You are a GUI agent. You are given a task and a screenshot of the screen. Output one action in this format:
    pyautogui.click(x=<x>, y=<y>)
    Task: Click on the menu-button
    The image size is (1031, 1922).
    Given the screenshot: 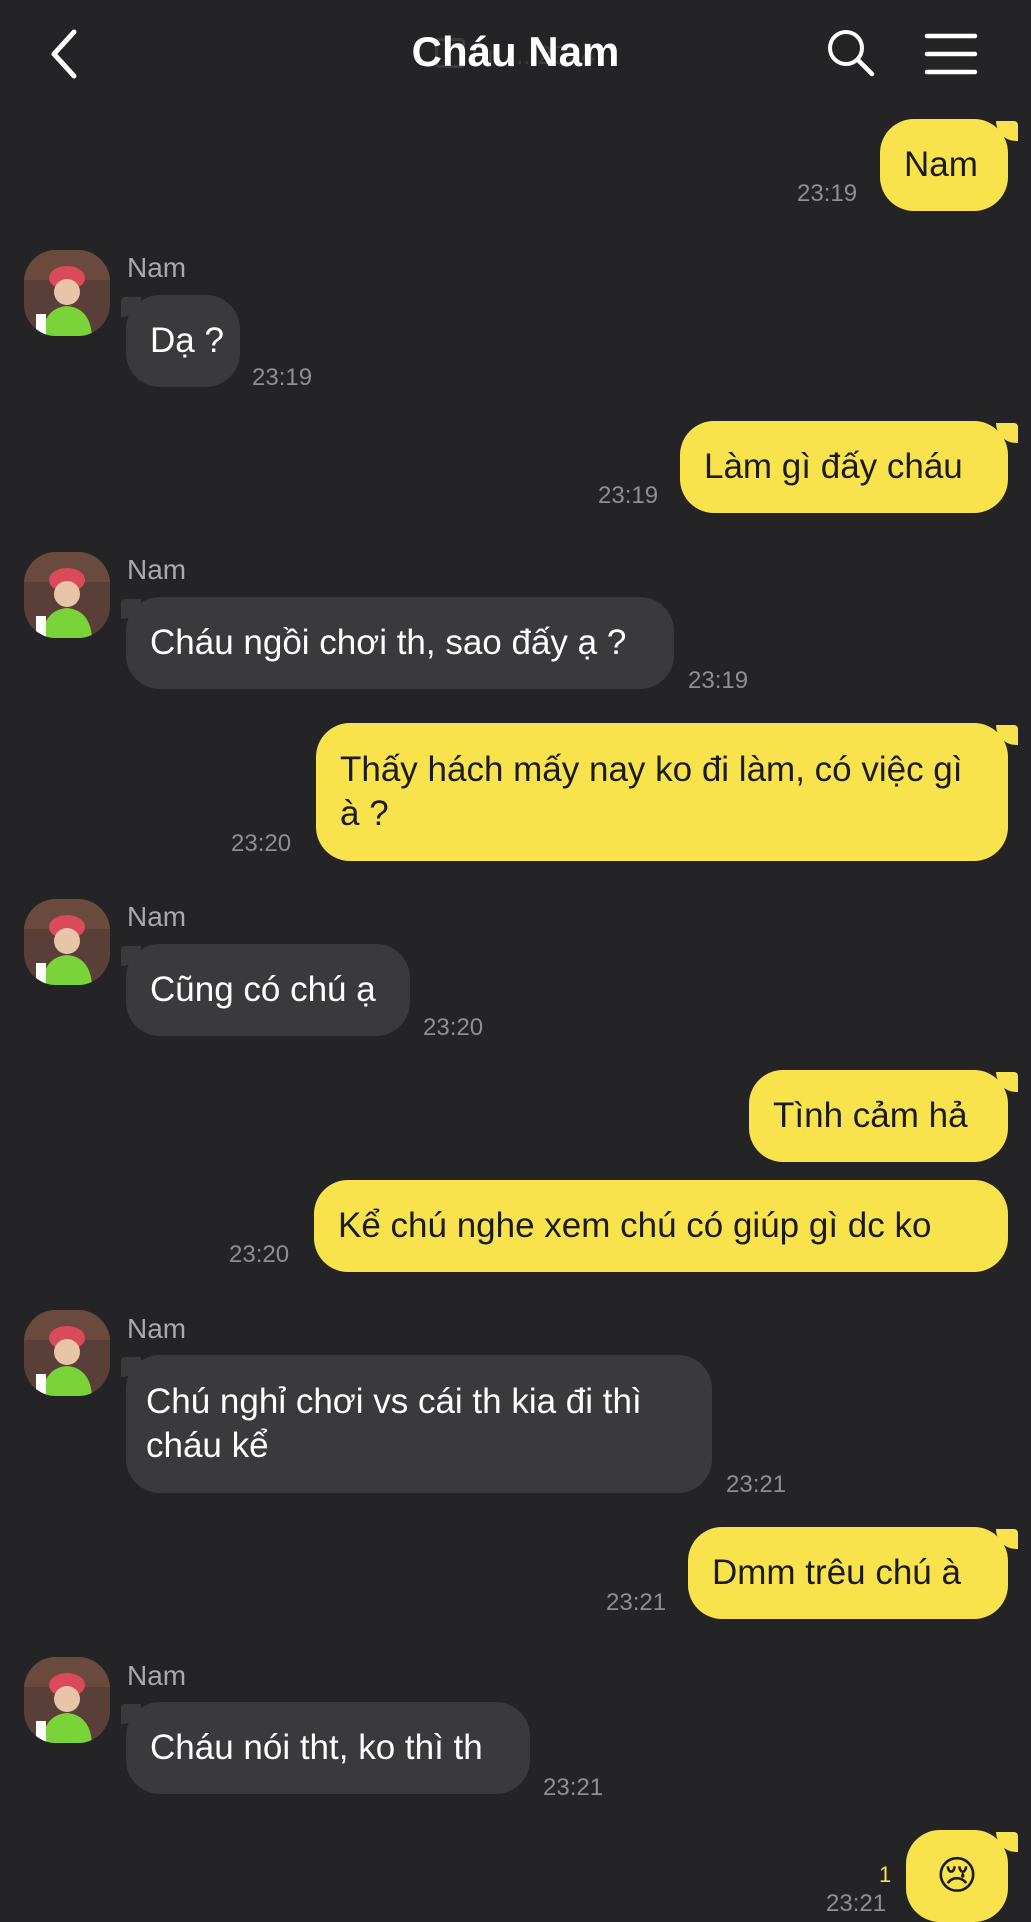 What is the action you would take?
    pyautogui.click(x=951, y=54)
    